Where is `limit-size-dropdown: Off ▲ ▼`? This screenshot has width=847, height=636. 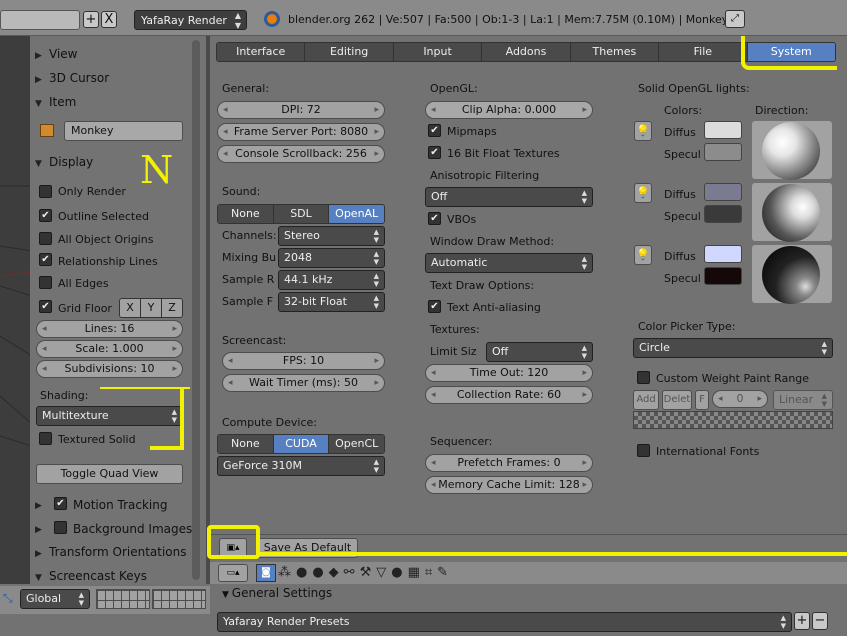 limit-size-dropdown: Off ▲ ▼ is located at coordinates (539, 352).